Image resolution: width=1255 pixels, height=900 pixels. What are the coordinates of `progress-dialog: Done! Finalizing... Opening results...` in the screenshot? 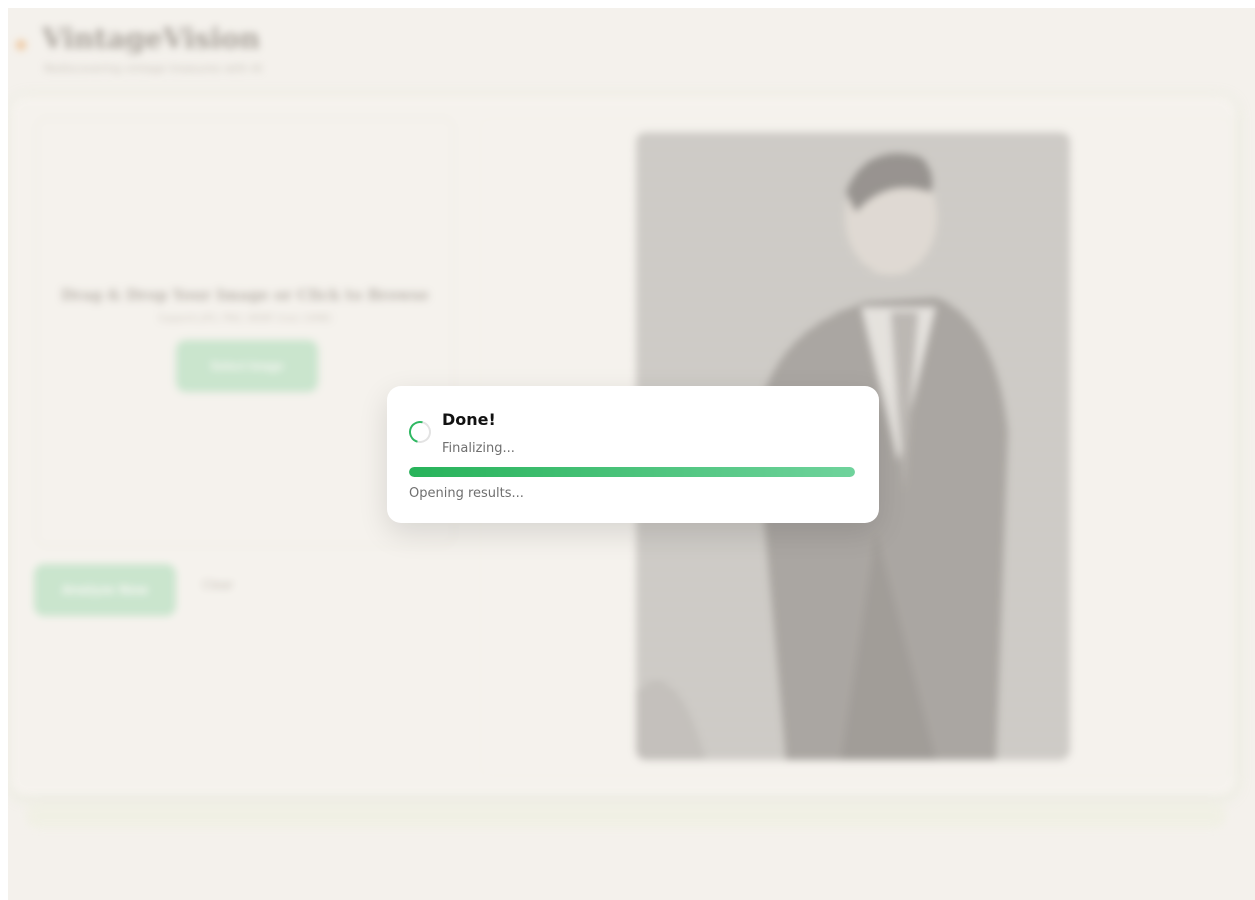 It's located at (633, 454).